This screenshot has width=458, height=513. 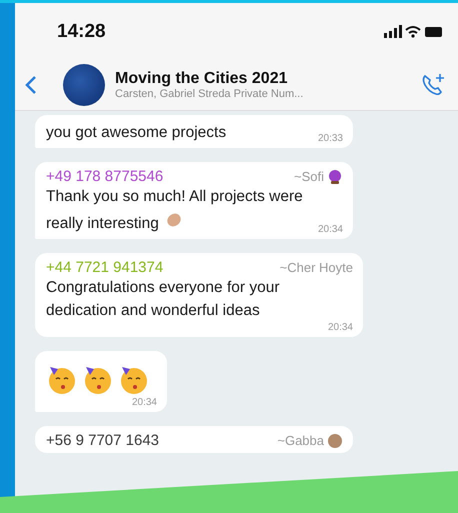 I want to click on sender-phone: +44 7721 941374, so click(x=105, y=267).